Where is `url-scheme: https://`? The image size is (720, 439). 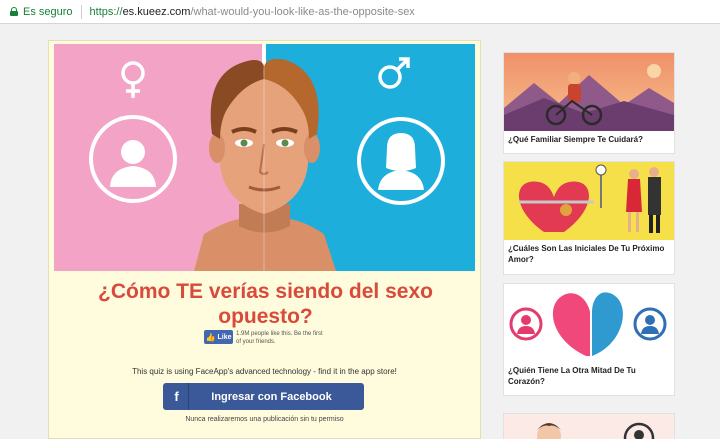 url-scheme: https:// is located at coordinates (106, 11).